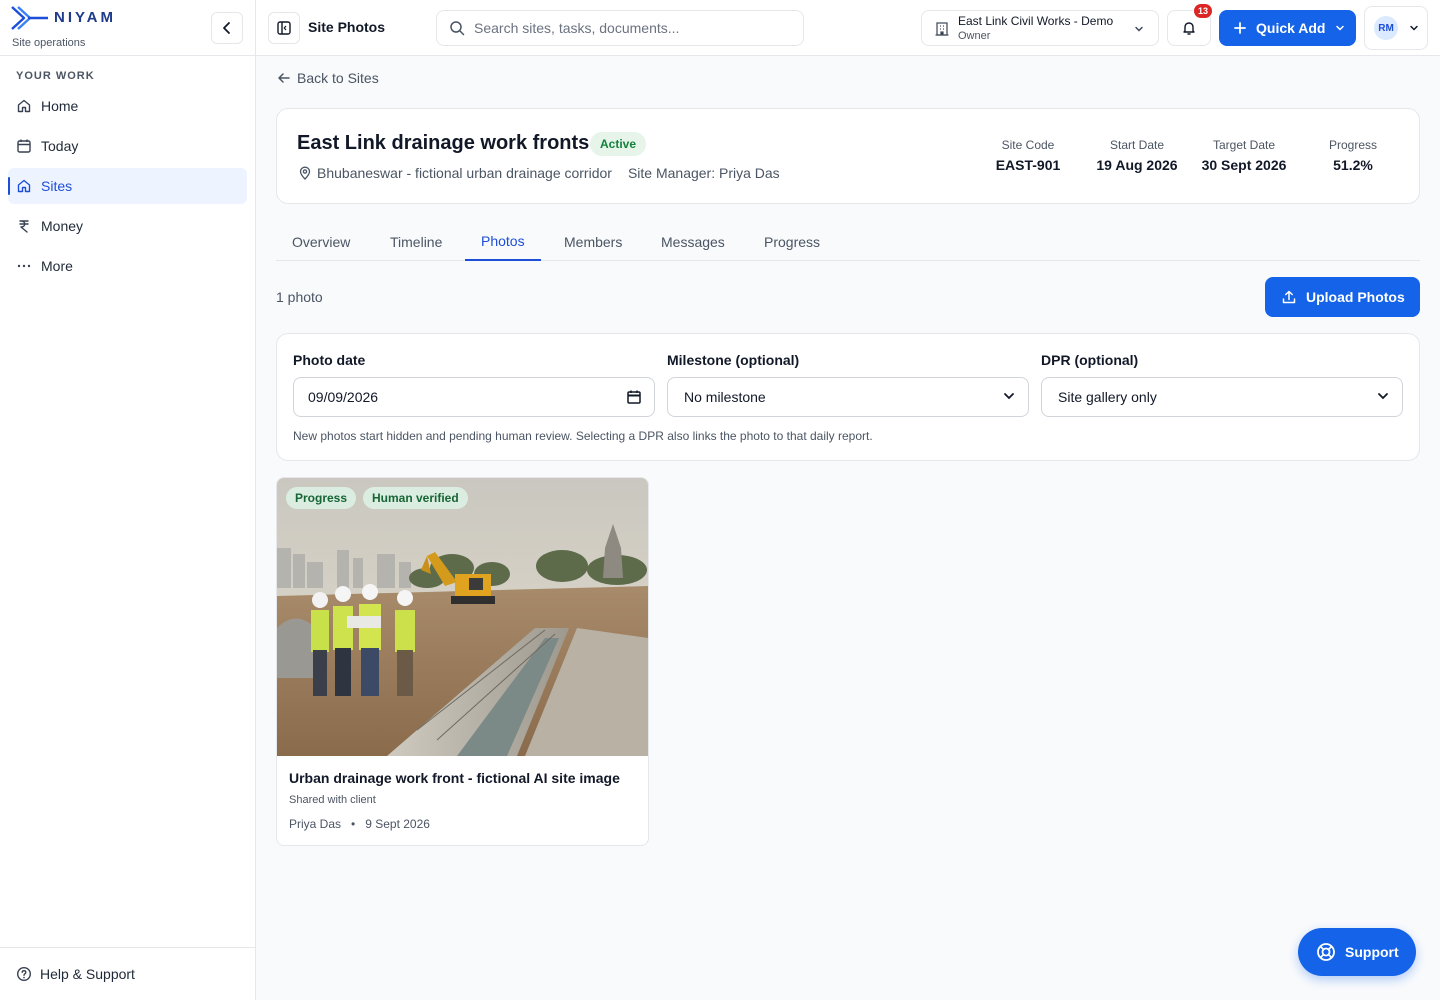 Image resolution: width=1440 pixels, height=1000 pixels. What do you see at coordinates (1090, 360) in the screenshot?
I see `dpr-label: DPR (optional)` at bounding box center [1090, 360].